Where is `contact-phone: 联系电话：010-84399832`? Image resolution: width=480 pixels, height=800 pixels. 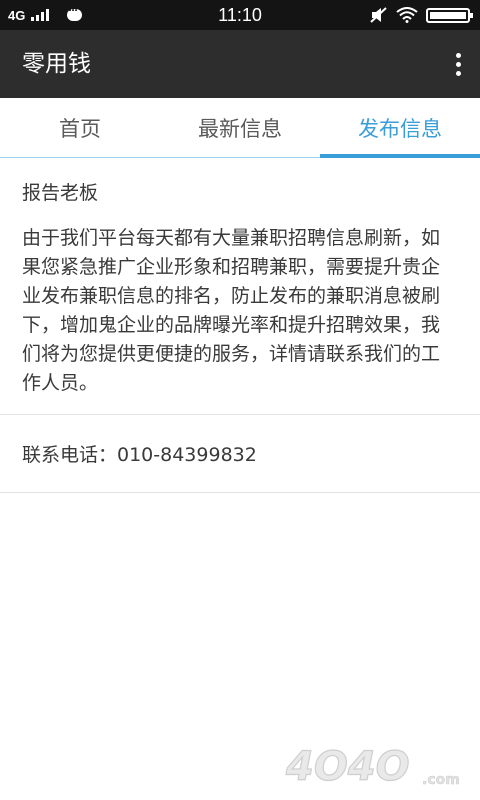 contact-phone: 联系电话：010-84399832 is located at coordinates (139, 453).